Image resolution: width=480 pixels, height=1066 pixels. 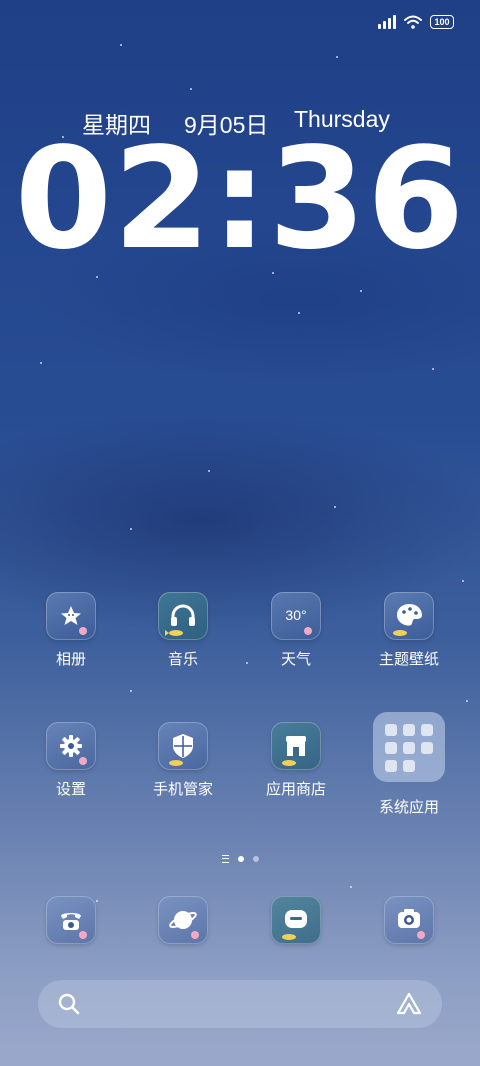 What do you see at coordinates (225, 859) in the screenshot?
I see `app-drawer-indicator` at bounding box center [225, 859].